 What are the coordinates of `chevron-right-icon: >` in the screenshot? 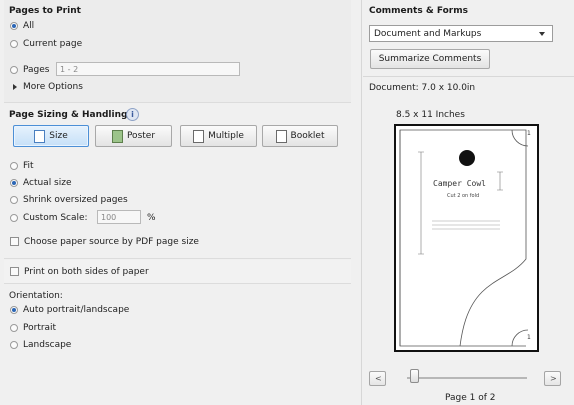 It's located at (553, 378).